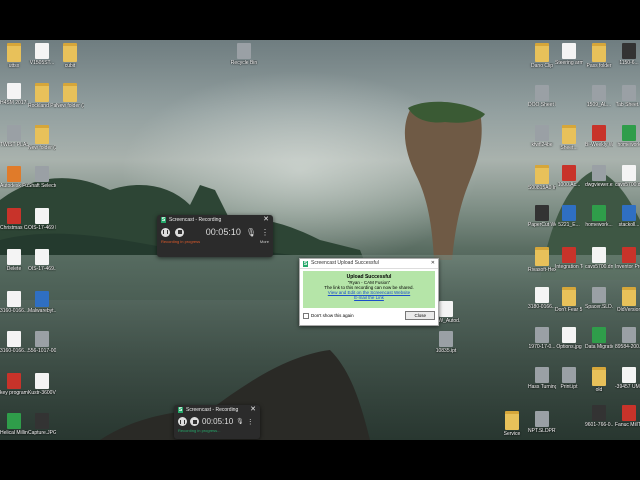 The image size is (640, 480). Describe the element at coordinates (14, 228) in the screenshot. I see `desktop-icon: Christmas Card.jpg` at that location.